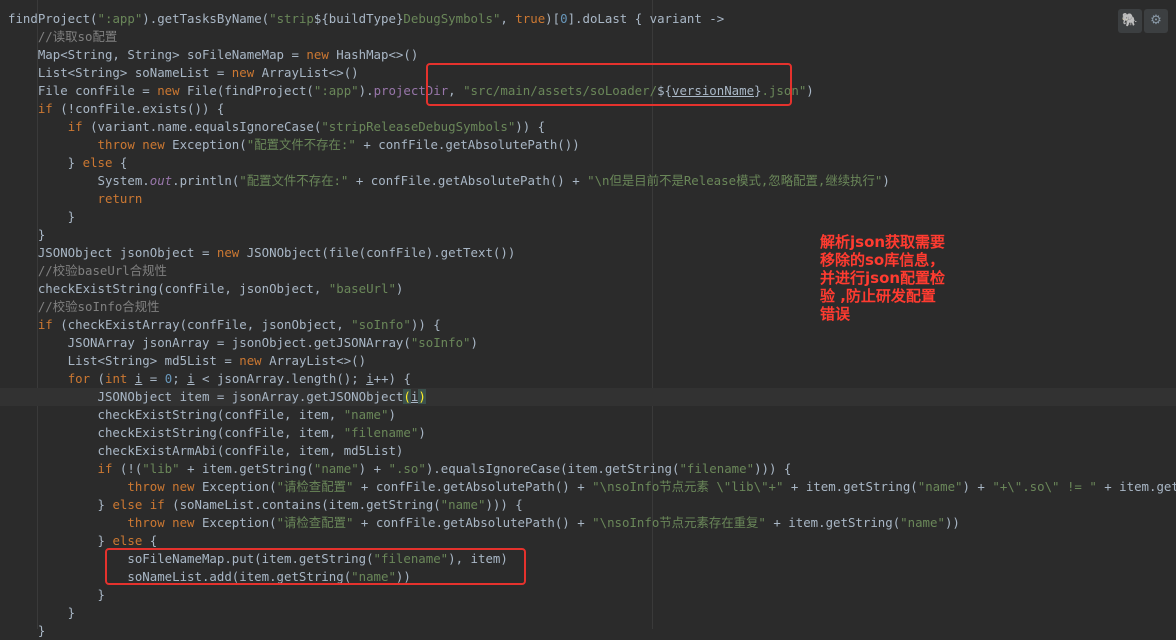 Image resolution: width=1176 pixels, height=640 pixels. I want to click on code-token: "\nsoInfo节点元素存在重复", so click(679, 522).